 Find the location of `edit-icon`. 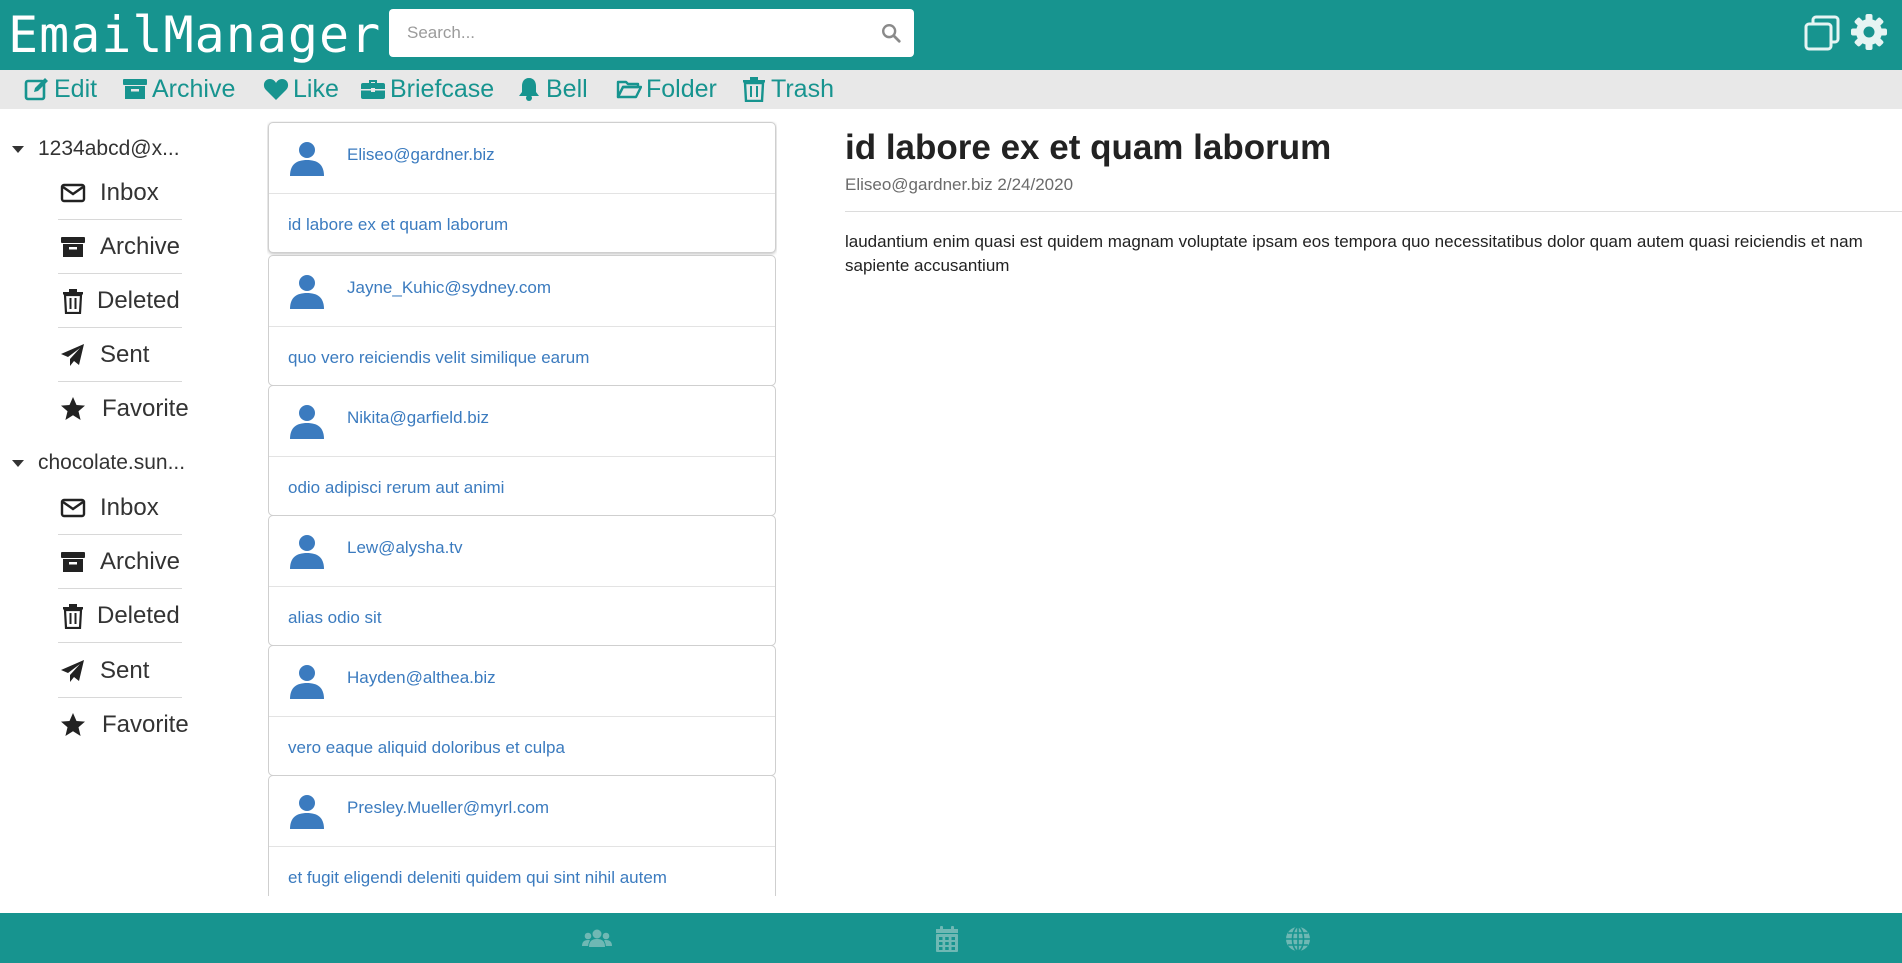

edit-icon is located at coordinates (36, 89).